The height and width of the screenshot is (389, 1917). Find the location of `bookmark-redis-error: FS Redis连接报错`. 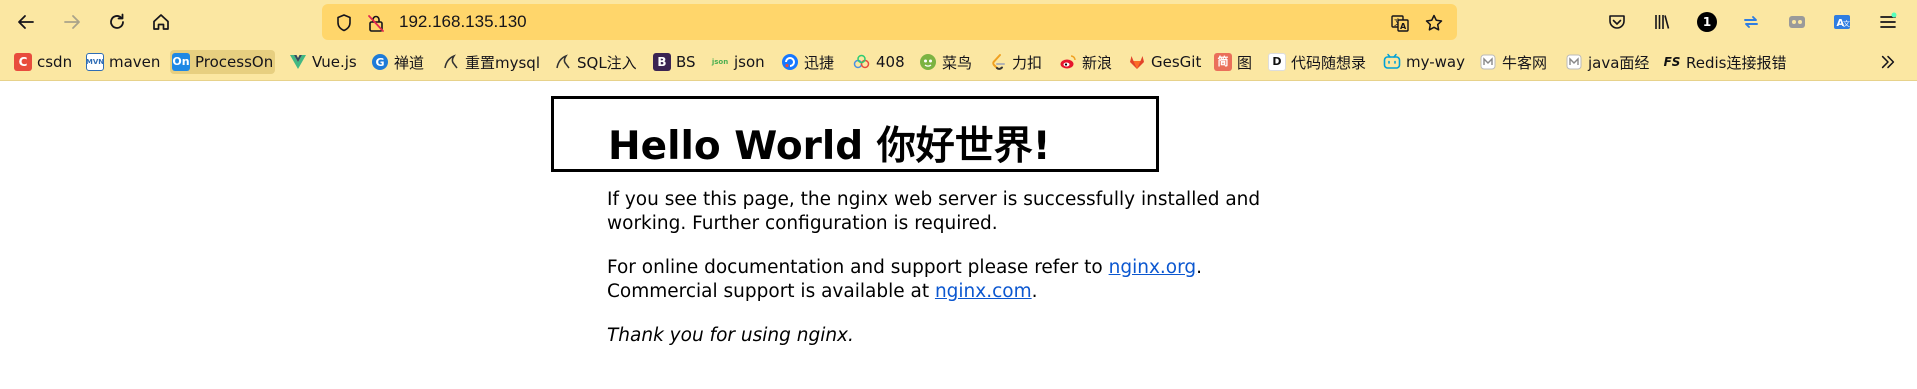

bookmark-redis-error: FS Redis连接报错 is located at coordinates (1724, 62).